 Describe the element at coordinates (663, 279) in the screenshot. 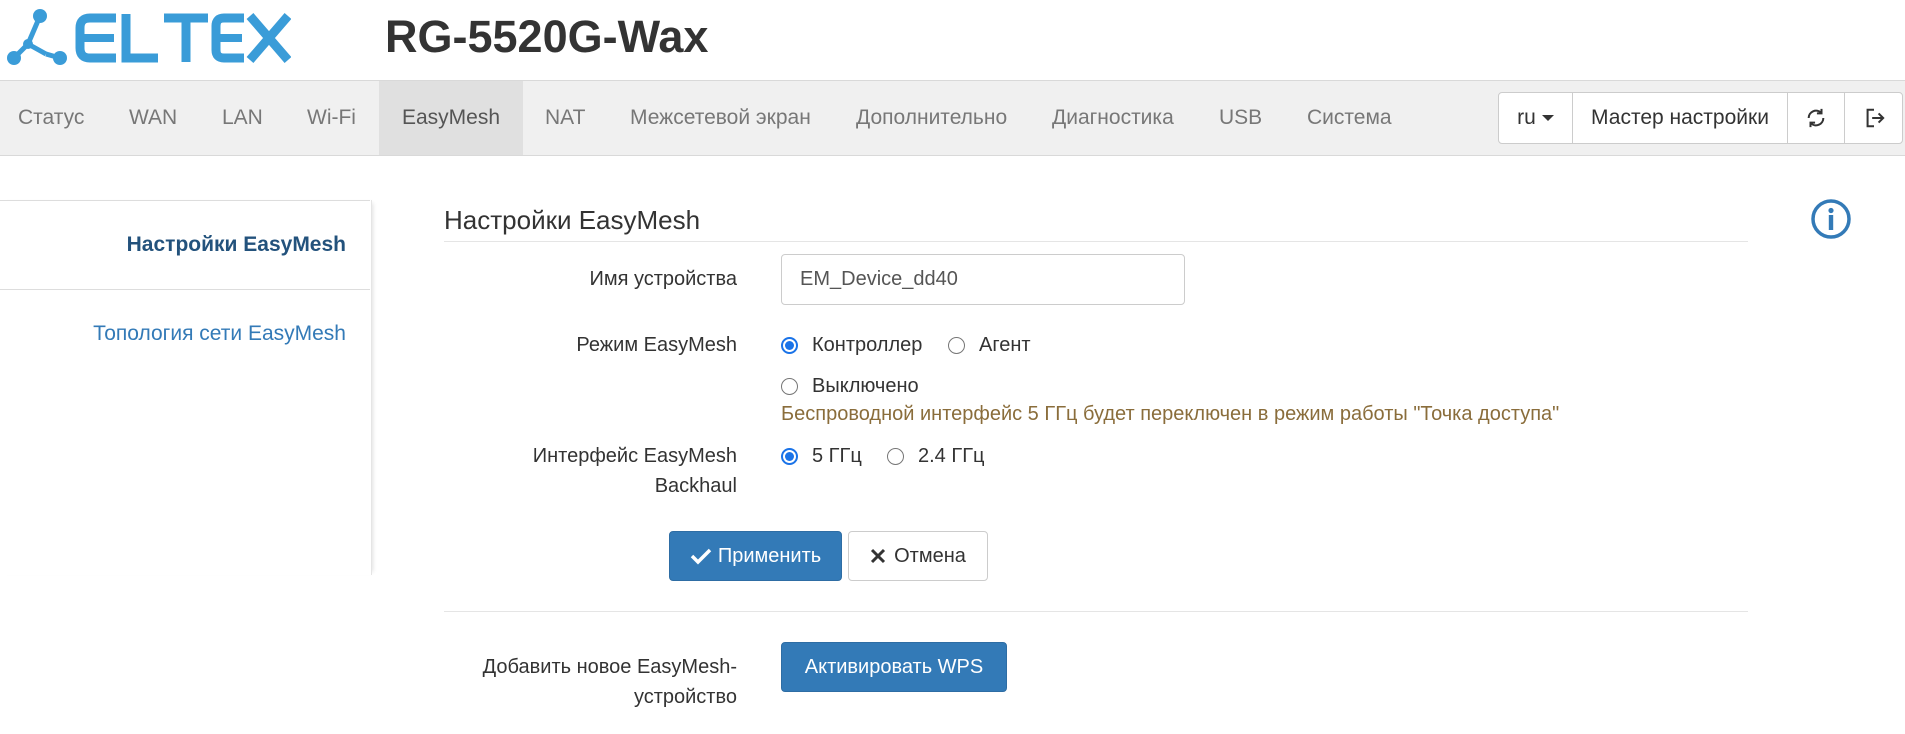

I see `device-name-label: Имя устройства` at that location.